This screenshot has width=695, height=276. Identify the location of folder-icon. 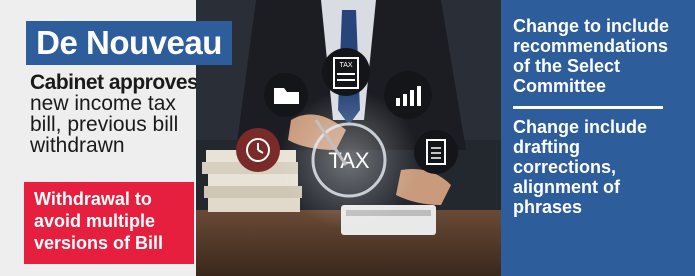
(286, 95).